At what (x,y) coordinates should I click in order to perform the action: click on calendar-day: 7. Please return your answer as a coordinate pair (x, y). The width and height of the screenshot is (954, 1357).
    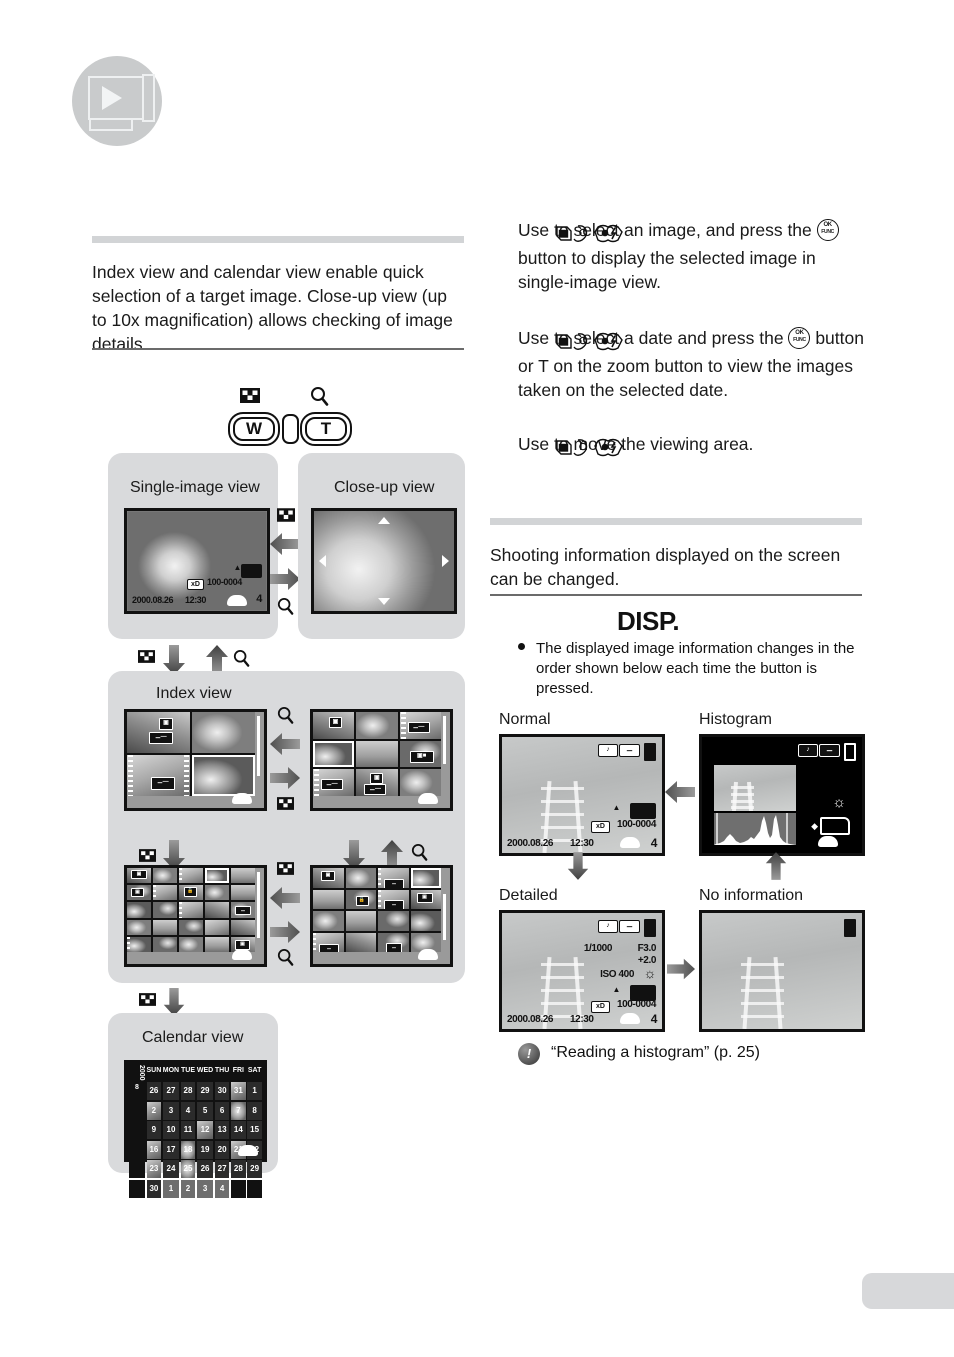
    Looking at the image, I should click on (238, 1110).